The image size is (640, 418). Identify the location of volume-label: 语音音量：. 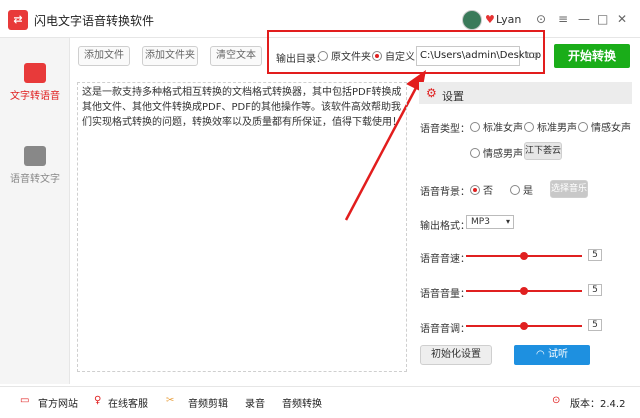
(445, 294).